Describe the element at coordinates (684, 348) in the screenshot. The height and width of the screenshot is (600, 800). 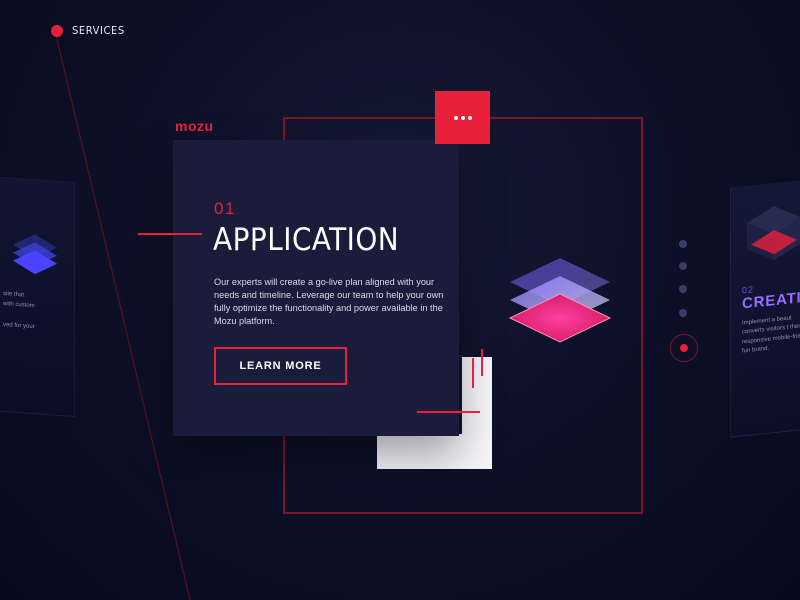
I see `pager-dot-active` at that location.